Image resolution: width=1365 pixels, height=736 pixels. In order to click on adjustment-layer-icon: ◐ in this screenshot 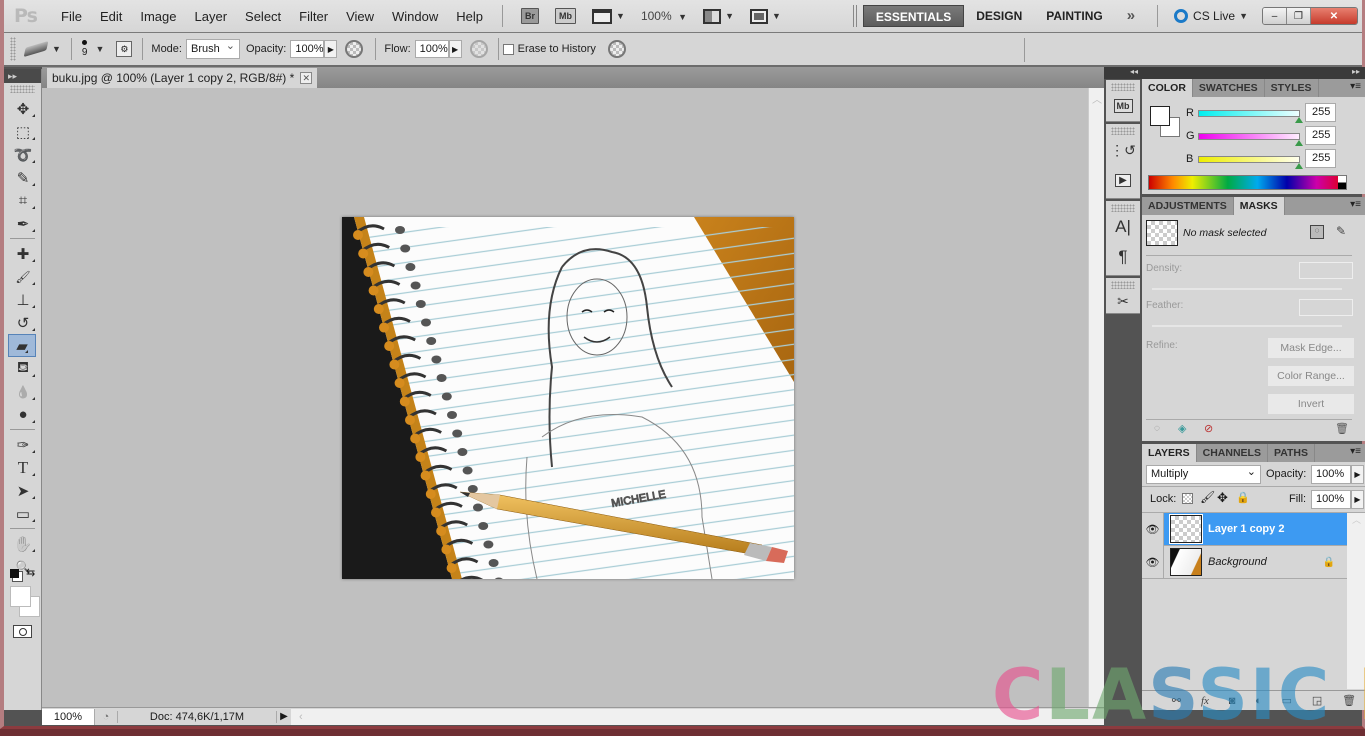, I will do `click(1258, 701)`.